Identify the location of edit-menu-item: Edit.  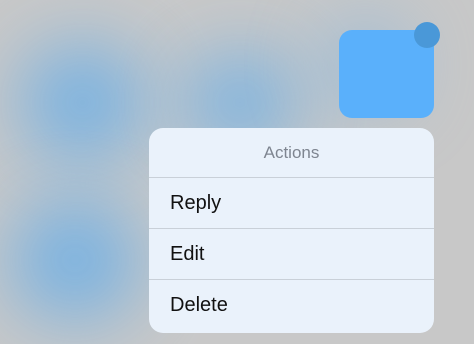
(291, 254).